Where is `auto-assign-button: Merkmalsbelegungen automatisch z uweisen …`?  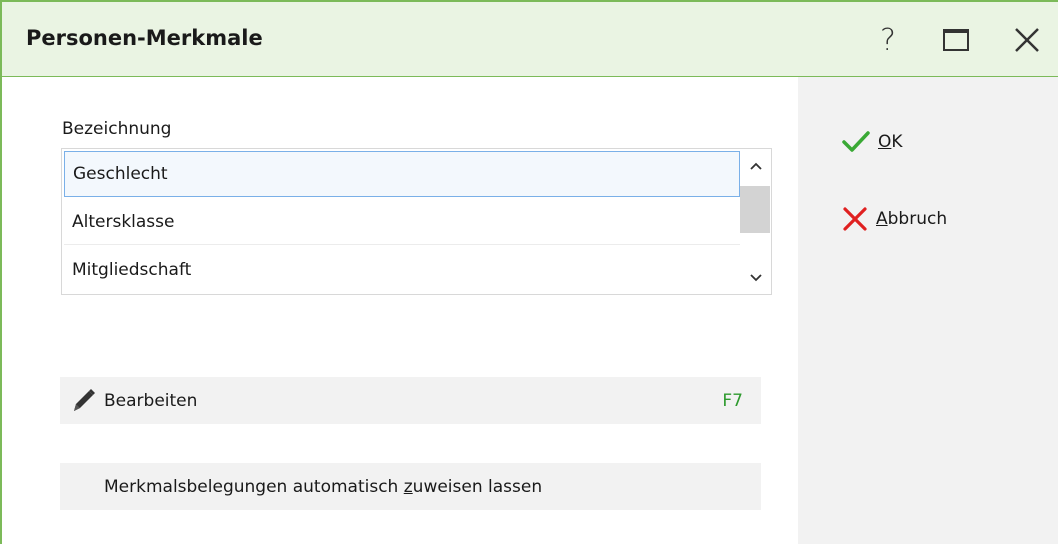
auto-assign-button: Merkmalsbelegungen automatisch z uweisen … is located at coordinates (410, 486).